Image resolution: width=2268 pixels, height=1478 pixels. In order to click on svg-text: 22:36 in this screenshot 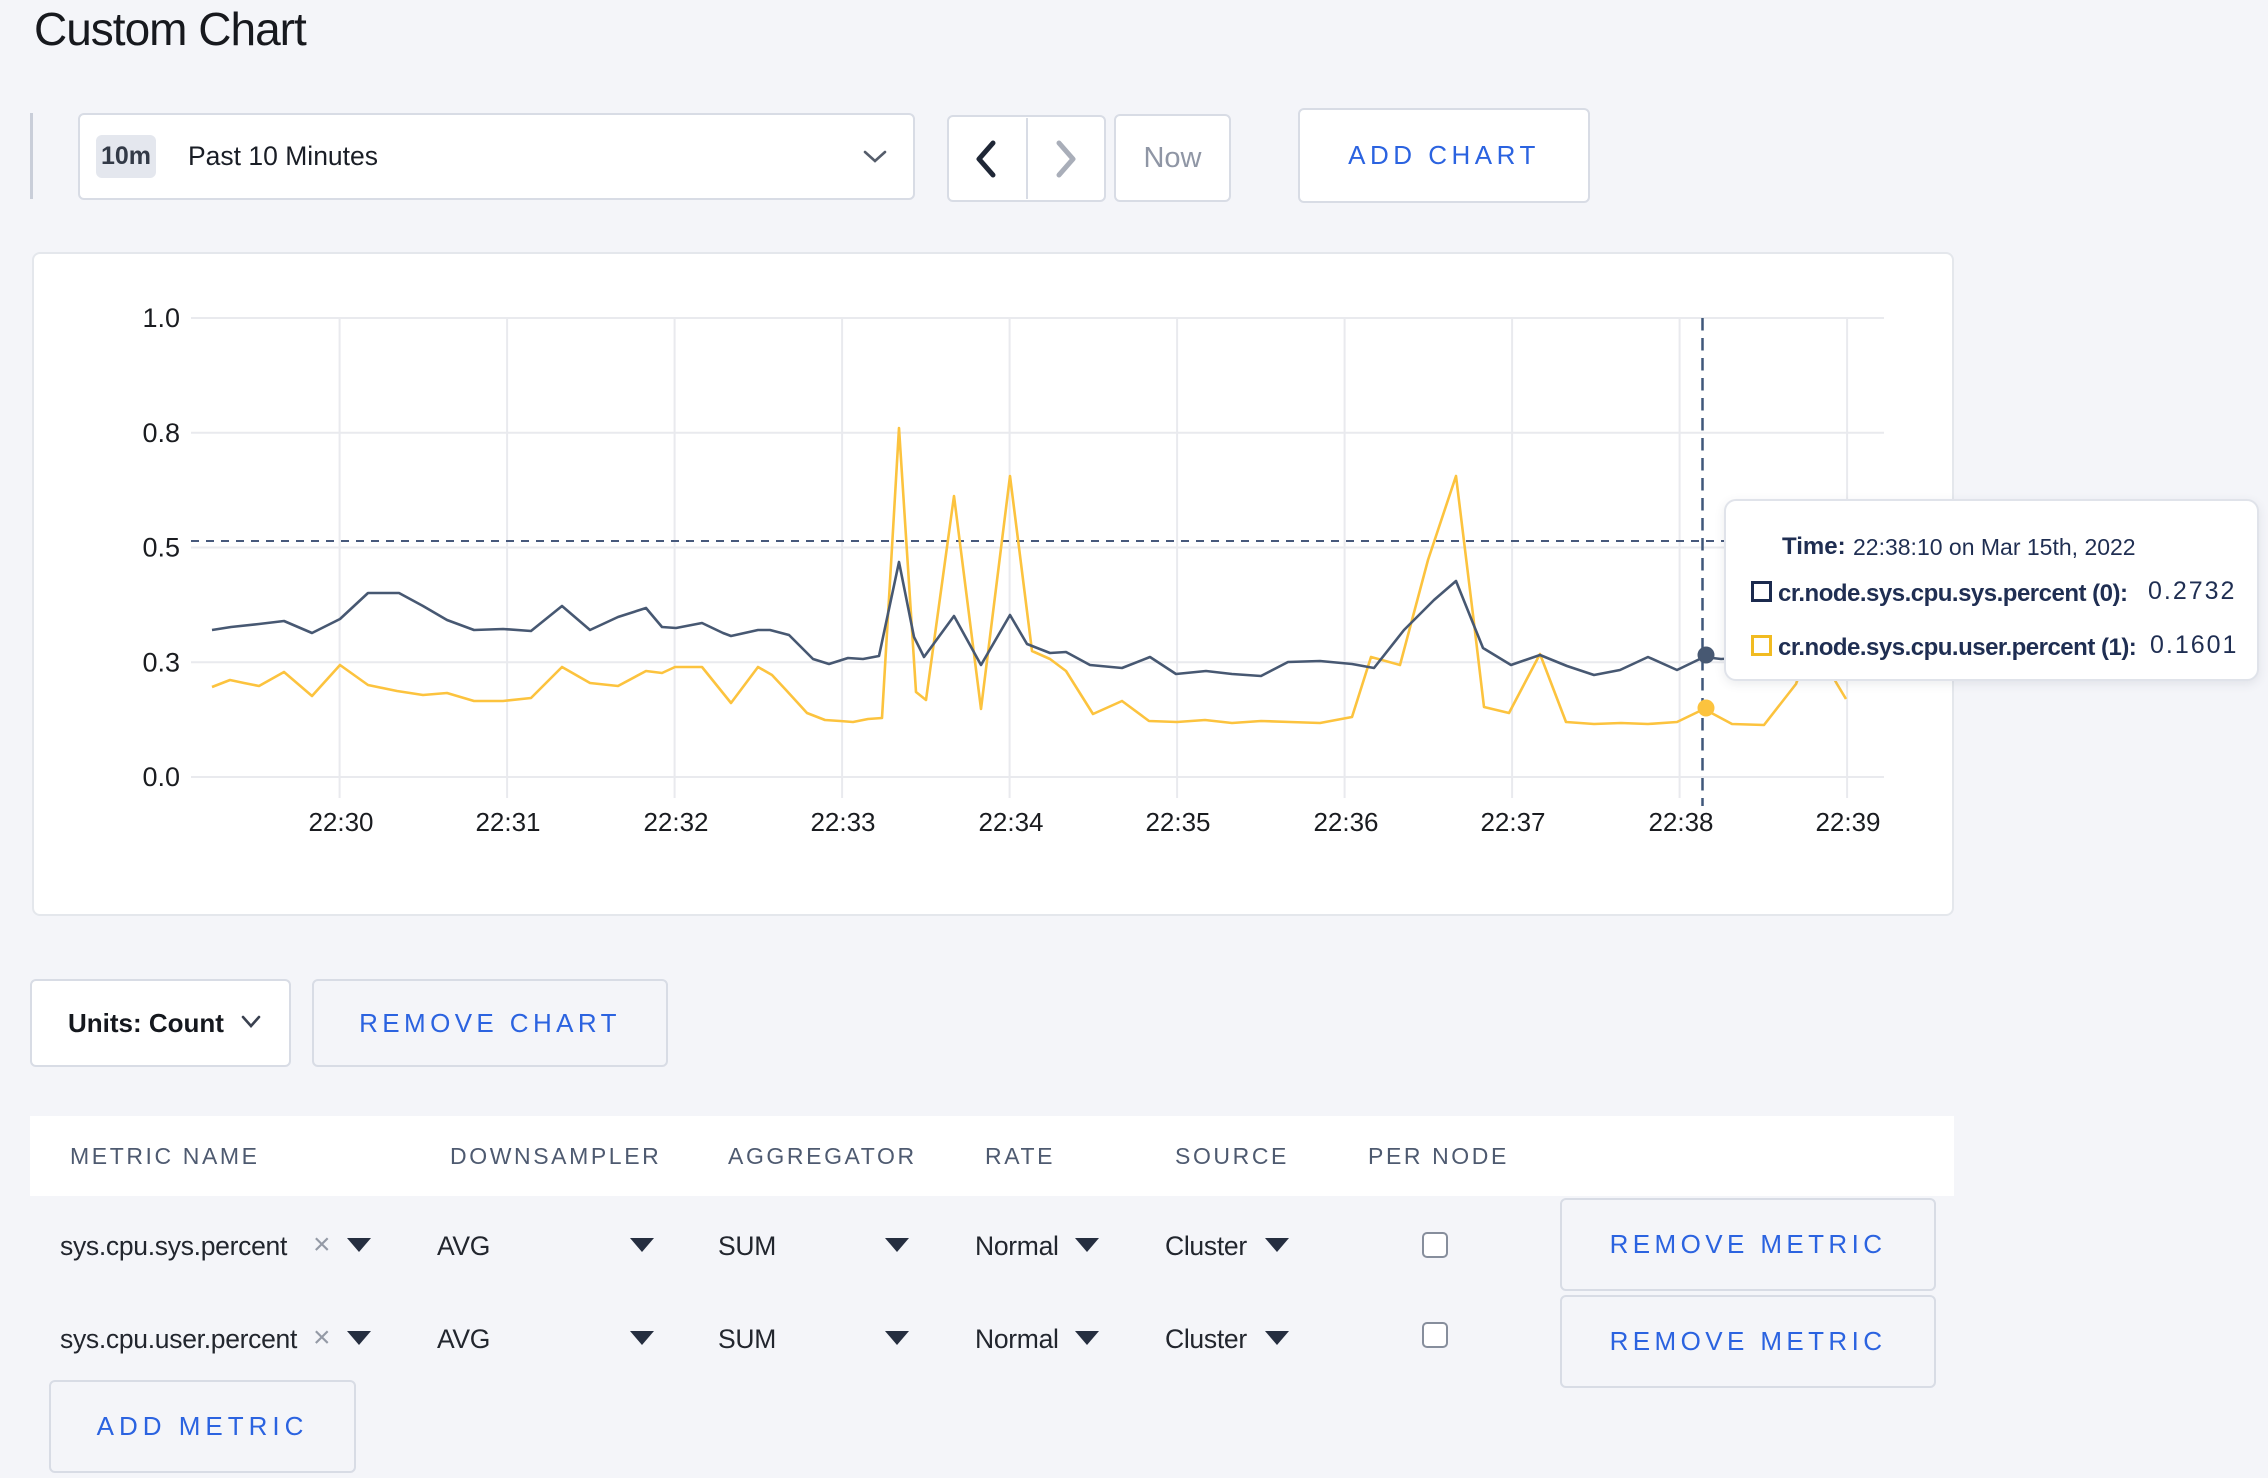, I will do `click(1345, 822)`.